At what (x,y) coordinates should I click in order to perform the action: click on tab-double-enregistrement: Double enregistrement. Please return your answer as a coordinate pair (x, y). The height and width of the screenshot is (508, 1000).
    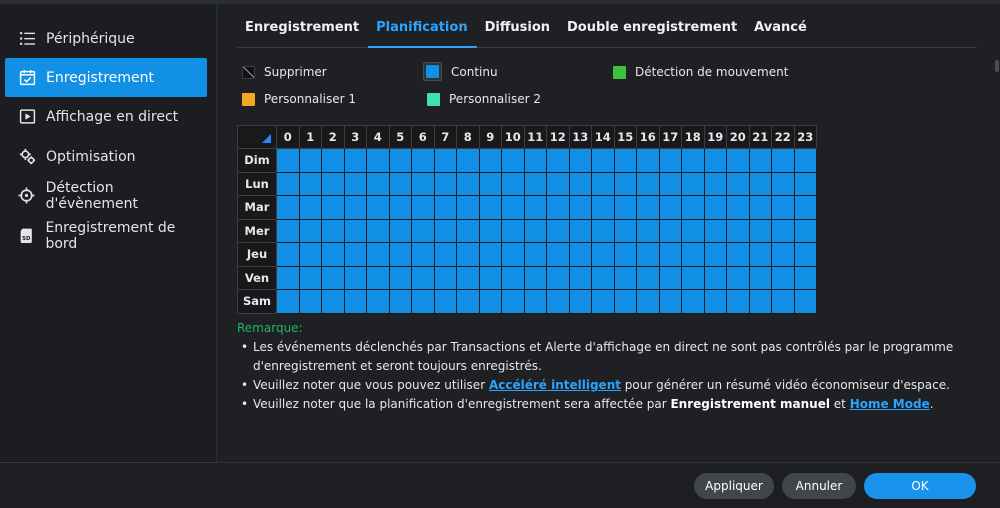
    Looking at the image, I should click on (652, 31).